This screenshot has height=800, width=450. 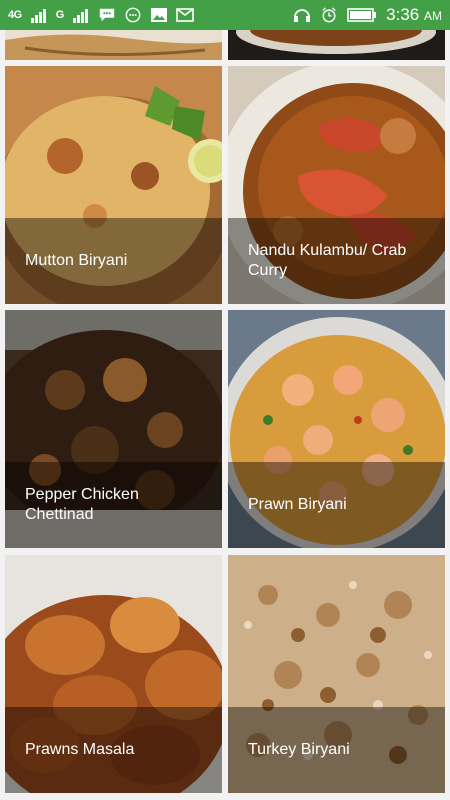 What do you see at coordinates (60, 15) in the screenshot?
I see `network2-label: G` at bounding box center [60, 15].